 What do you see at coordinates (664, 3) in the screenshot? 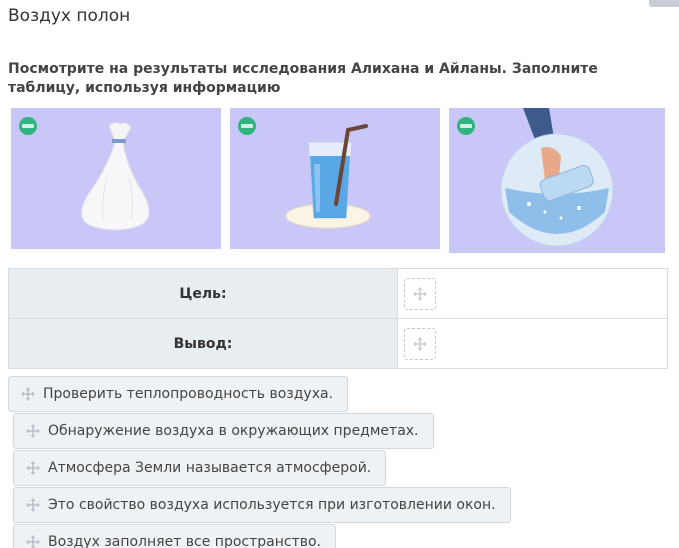
I see `corner-button` at bounding box center [664, 3].